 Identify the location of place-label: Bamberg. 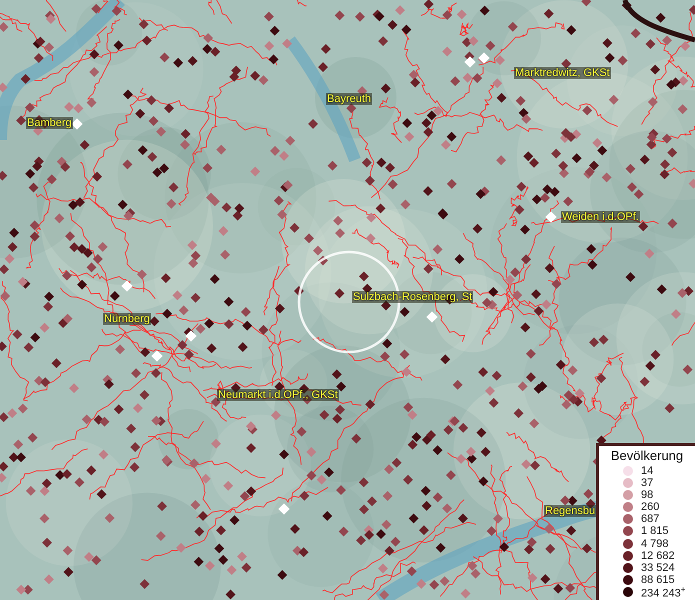
(49, 123).